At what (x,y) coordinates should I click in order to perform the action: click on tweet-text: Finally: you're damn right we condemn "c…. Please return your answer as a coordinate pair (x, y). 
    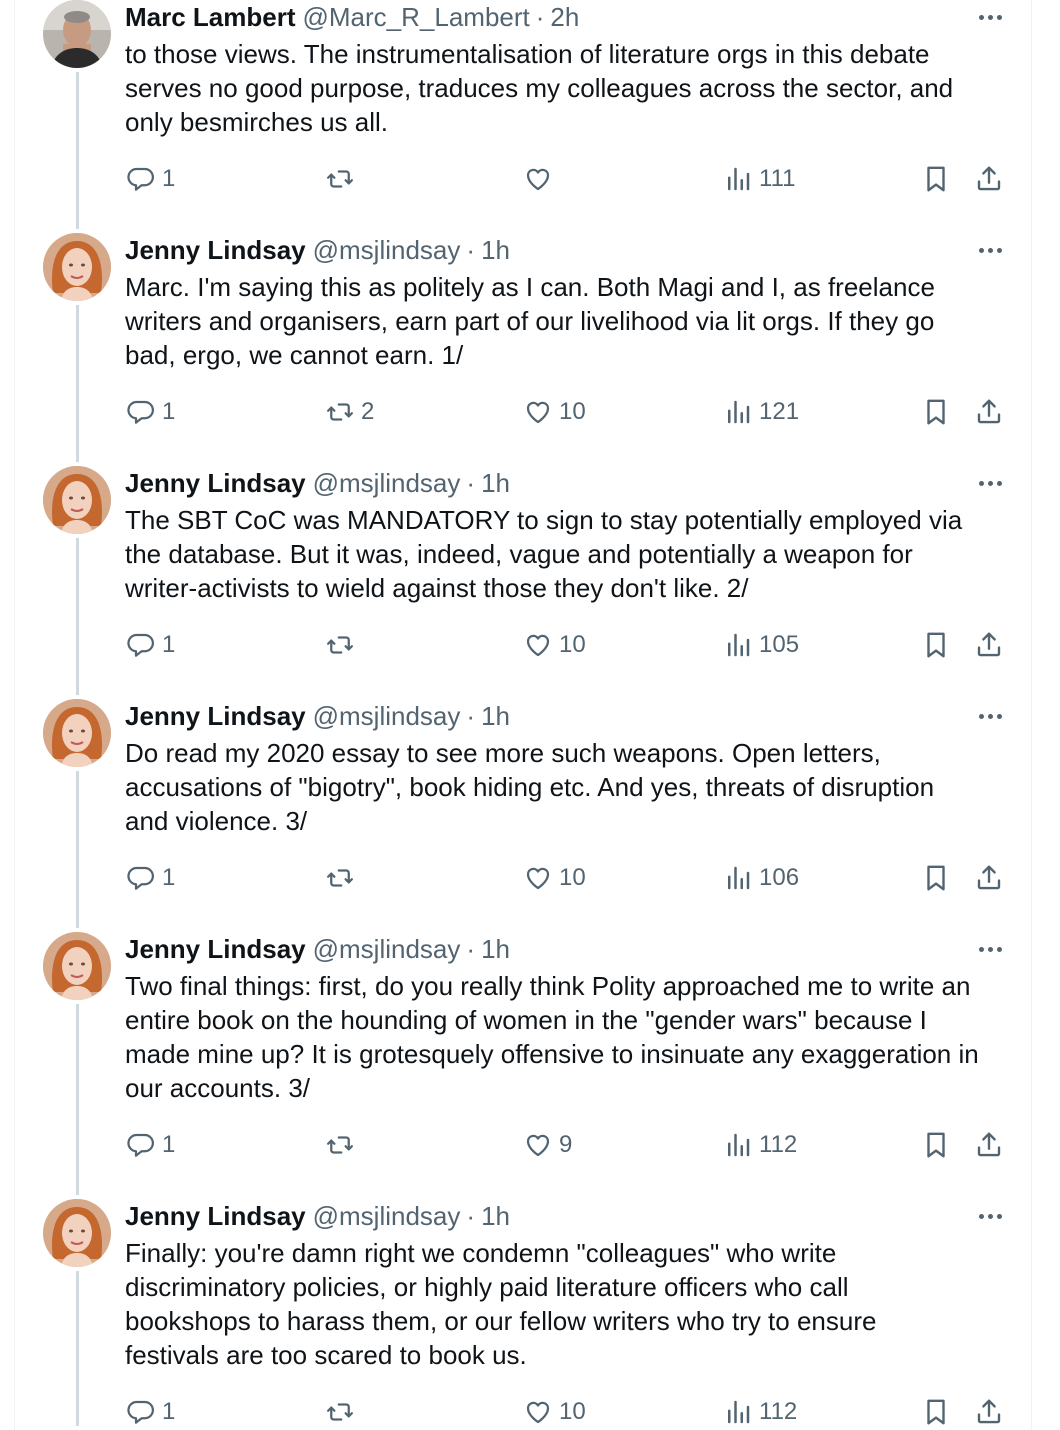
    Looking at the image, I should click on (501, 1304).